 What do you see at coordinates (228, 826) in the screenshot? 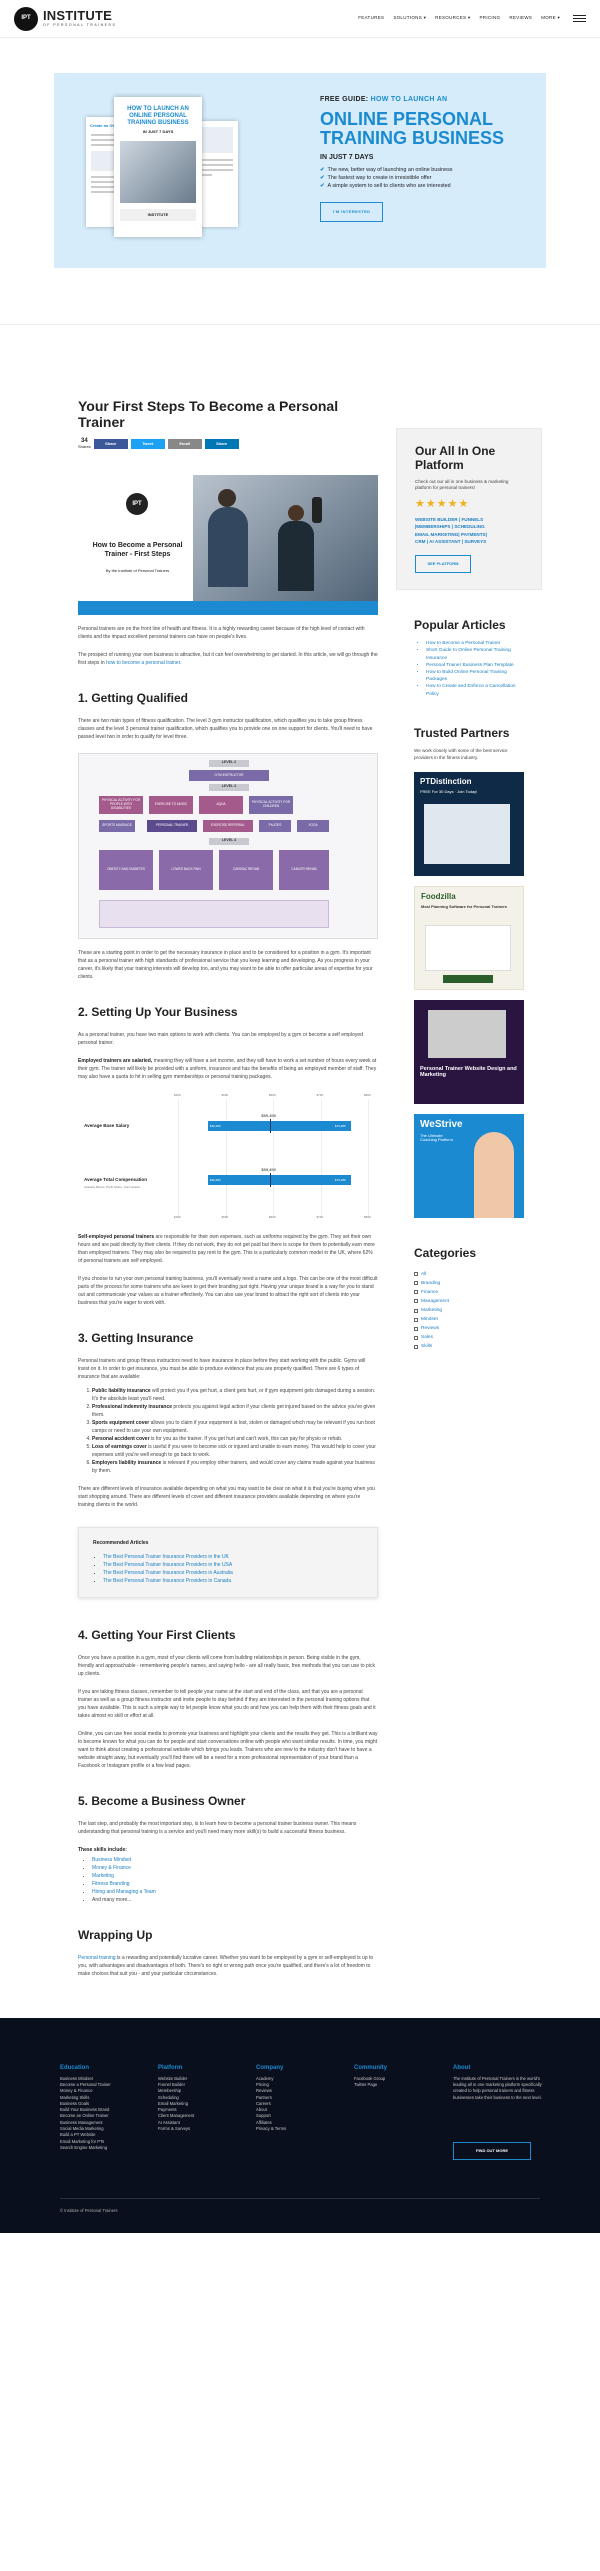
I see `diagram-box: EXERCISE REFERRAL` at bounding box center [228, 826].